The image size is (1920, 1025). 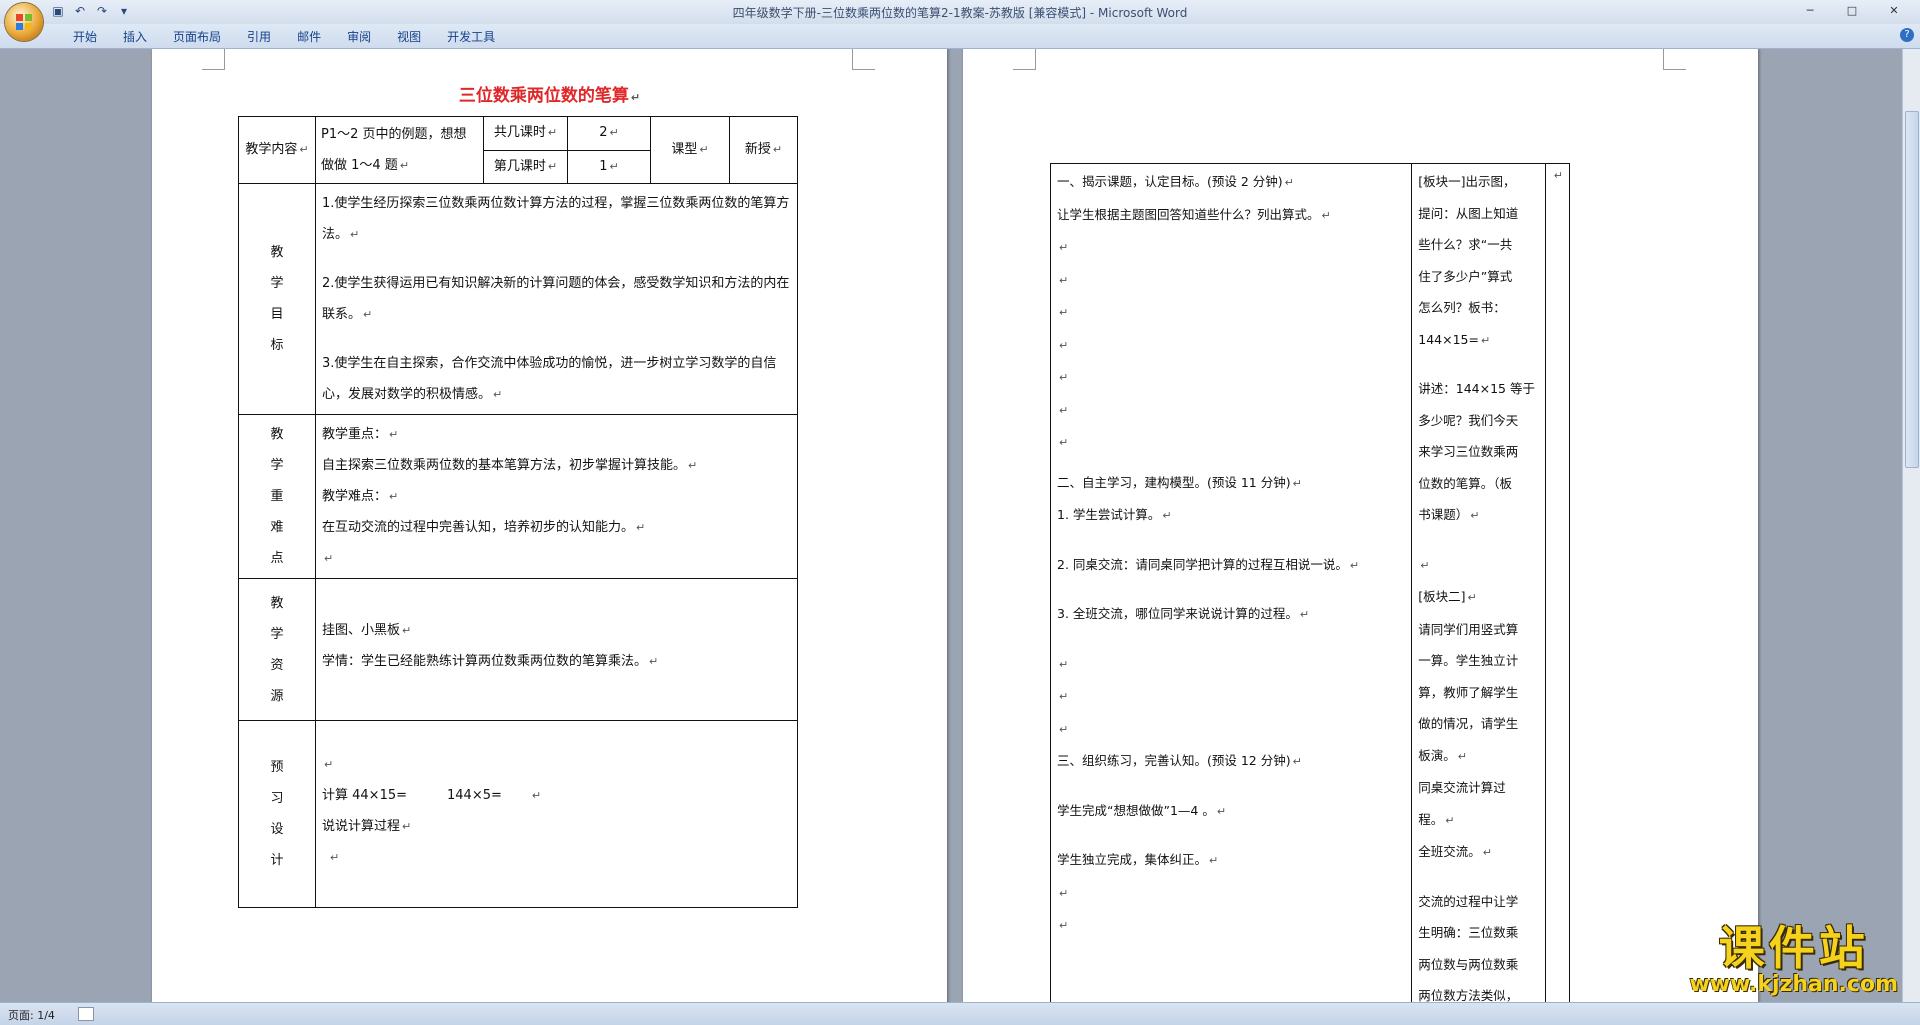 I want to click on maximize-icon: □, so click(x=1852, y=11).